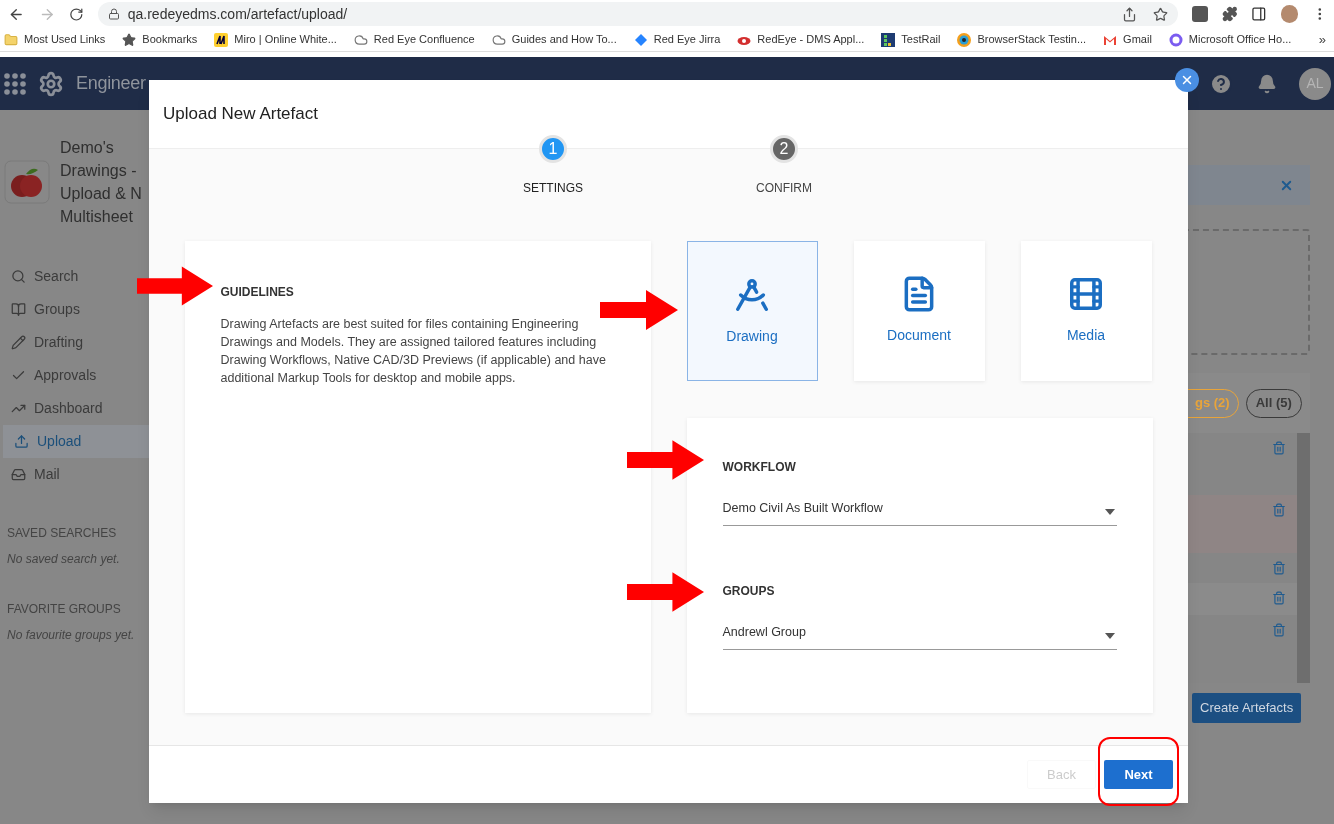  What do you see at coordinates (21, 441) in the screenshot?
I see `upload-icon` at bounding box center [21, 441].